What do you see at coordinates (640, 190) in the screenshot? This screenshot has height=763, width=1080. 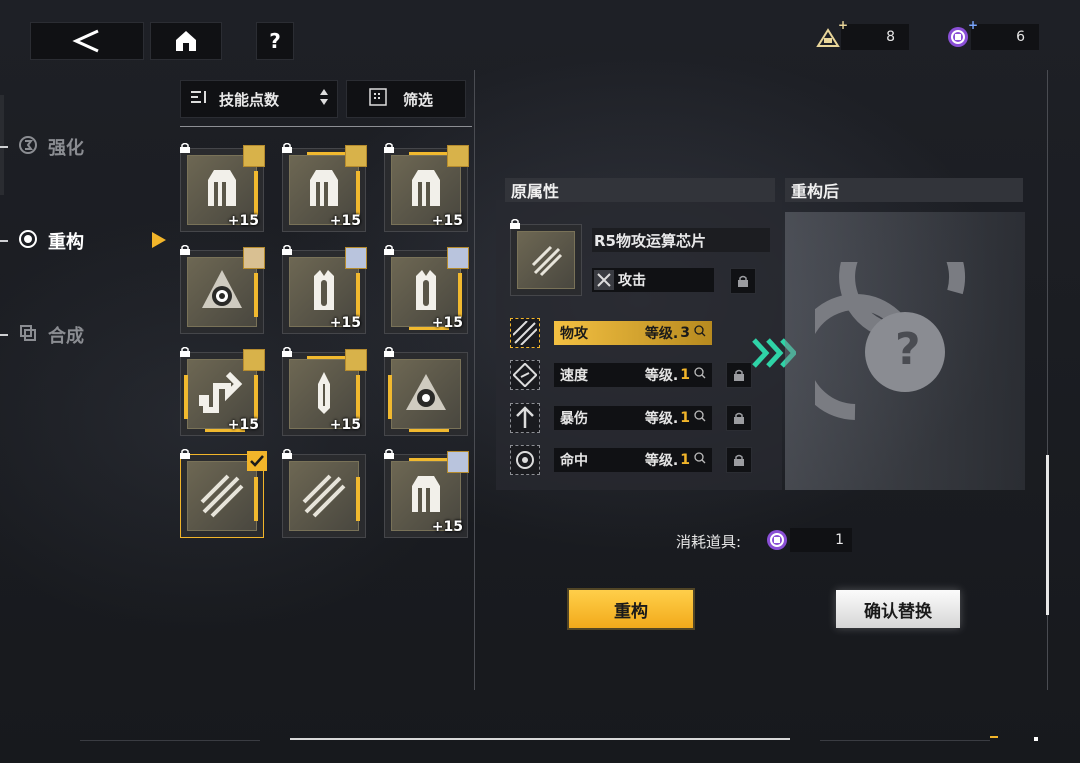 I see `original-title: 原属性` at bounding box center [640, 190].